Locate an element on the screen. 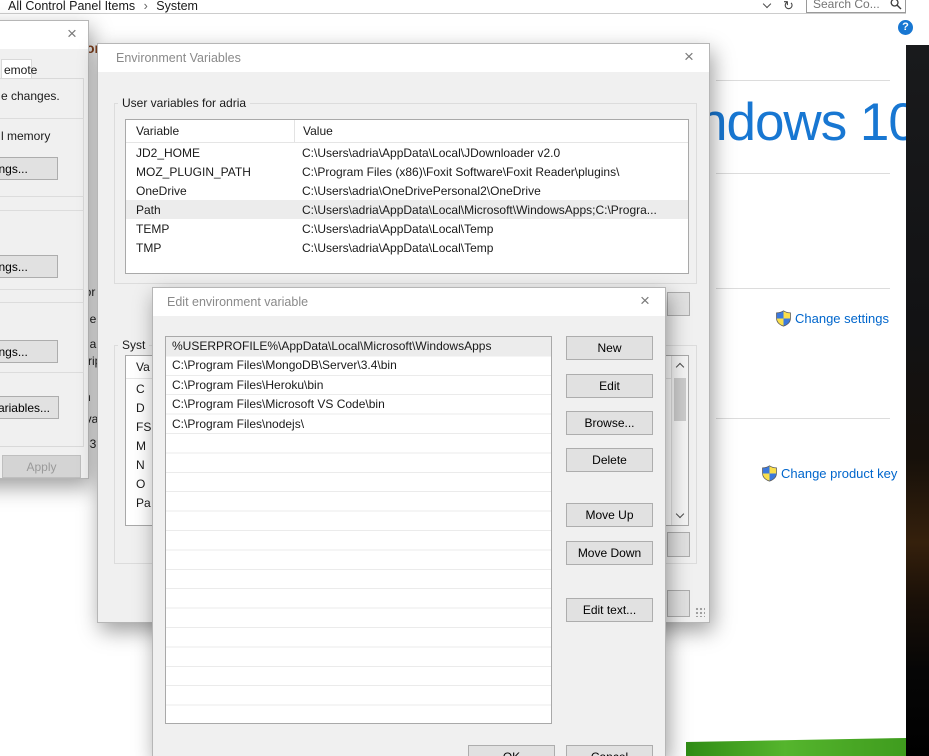 This screenshot has height=756, width=929. search-icon is located at coordinates (896, 5).